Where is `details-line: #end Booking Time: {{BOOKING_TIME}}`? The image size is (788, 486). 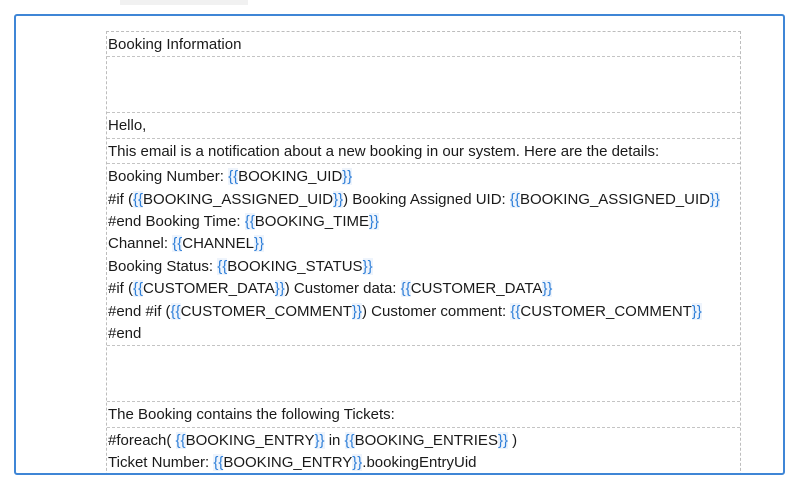 details-line: #end Booking Time: {{BOOKING_TIME}} is located at coordinates (423, 222).